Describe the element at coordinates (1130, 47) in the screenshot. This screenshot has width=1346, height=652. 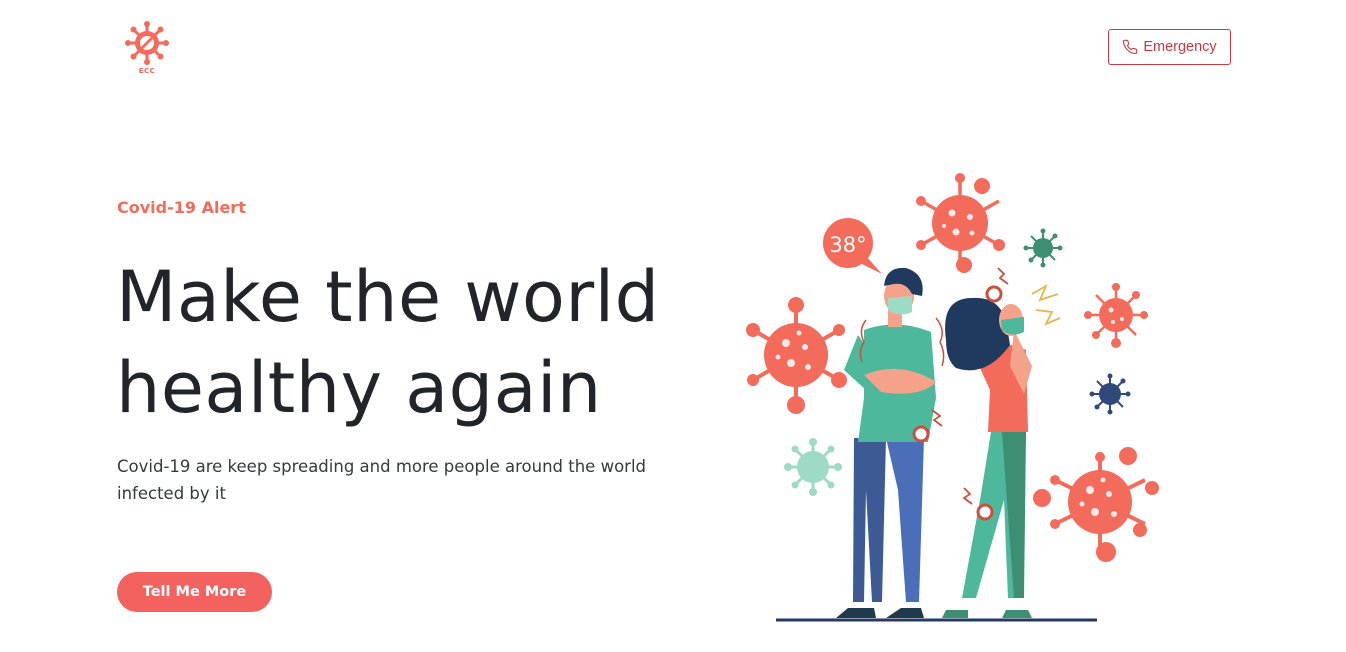
I see `phone-icon` at that location.